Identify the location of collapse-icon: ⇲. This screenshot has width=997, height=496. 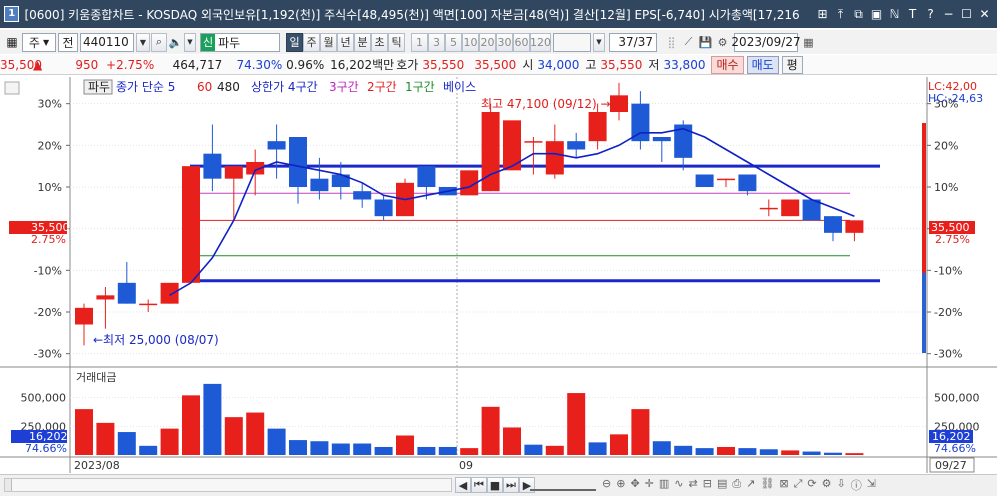
(871, 485).